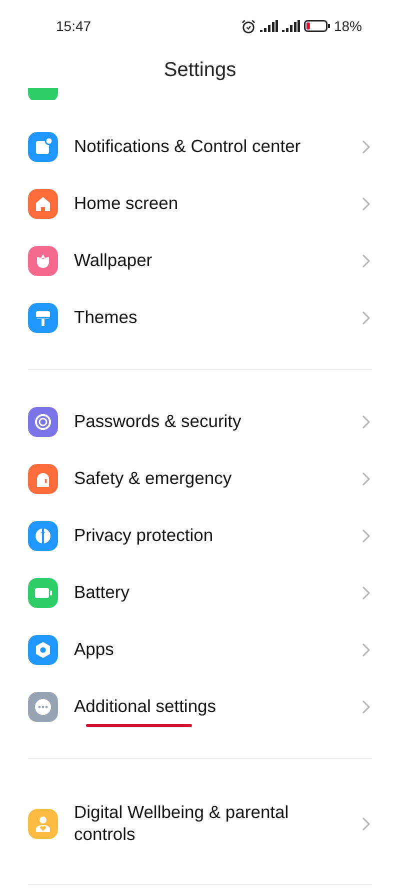  Describe the element at coordinates (200, 421) in the screenshot. I see `settings-item: Passwords & security` at that location.